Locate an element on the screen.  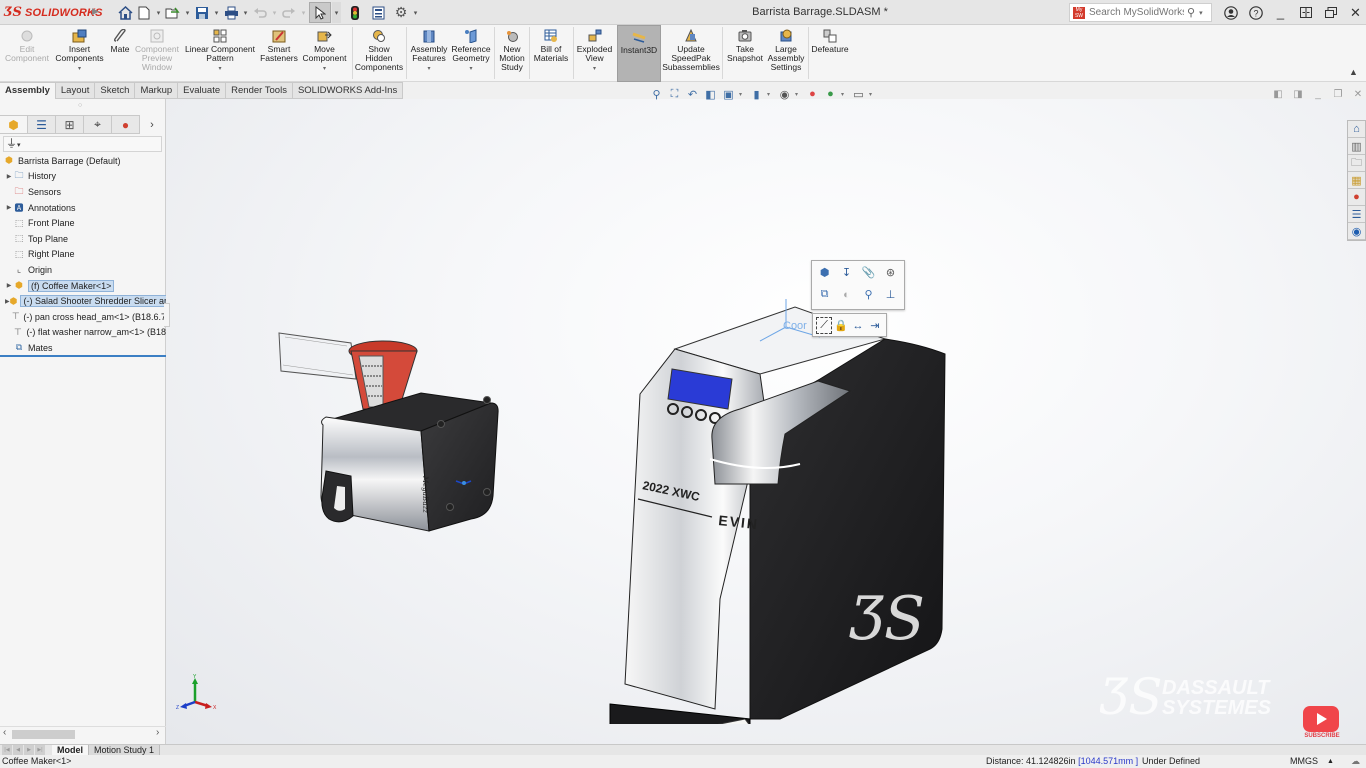
scroll-left-icon: ‹ is located at coordinates (4, 732).